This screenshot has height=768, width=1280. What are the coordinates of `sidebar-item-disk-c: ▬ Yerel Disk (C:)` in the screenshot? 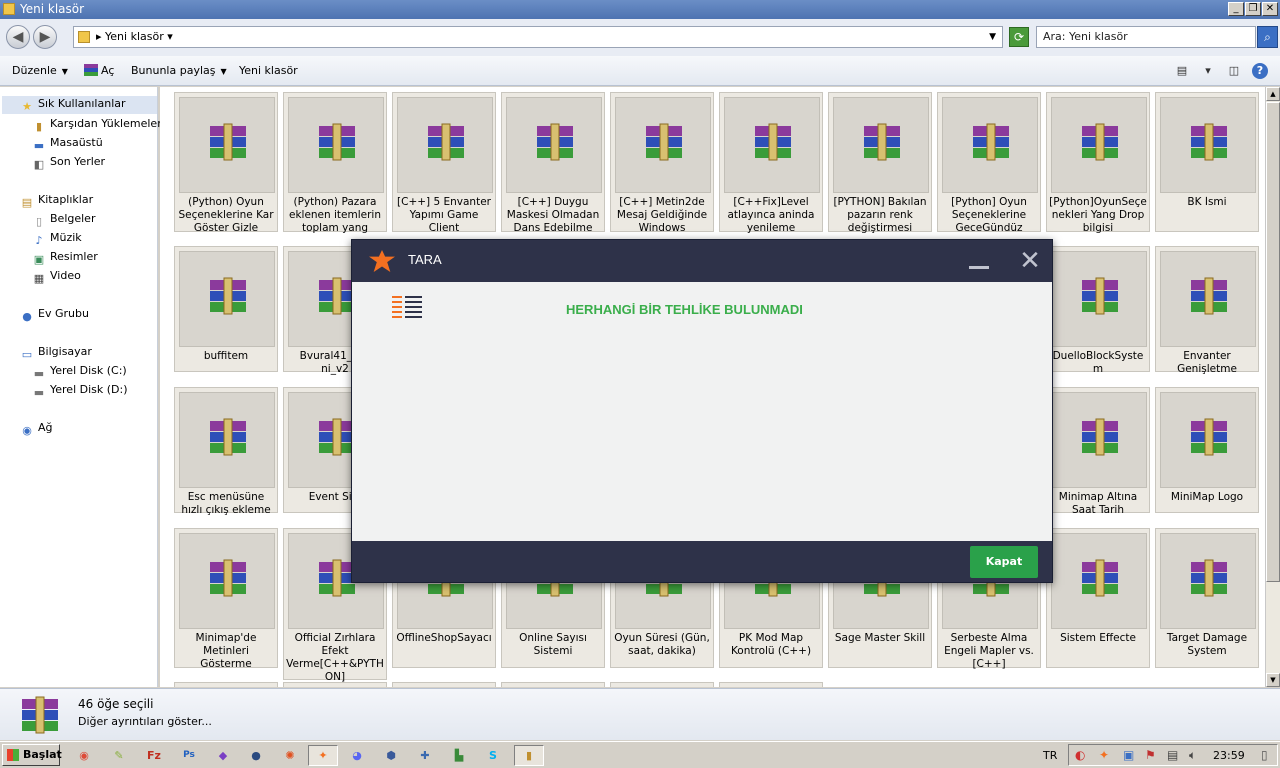 It's located at (79, 372).